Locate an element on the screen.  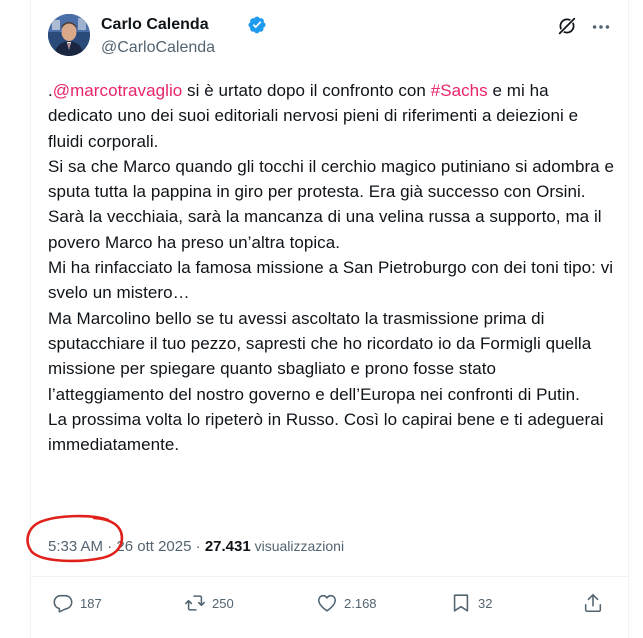
hashtag-link: #Sachs is located at coordinates (459, 90).